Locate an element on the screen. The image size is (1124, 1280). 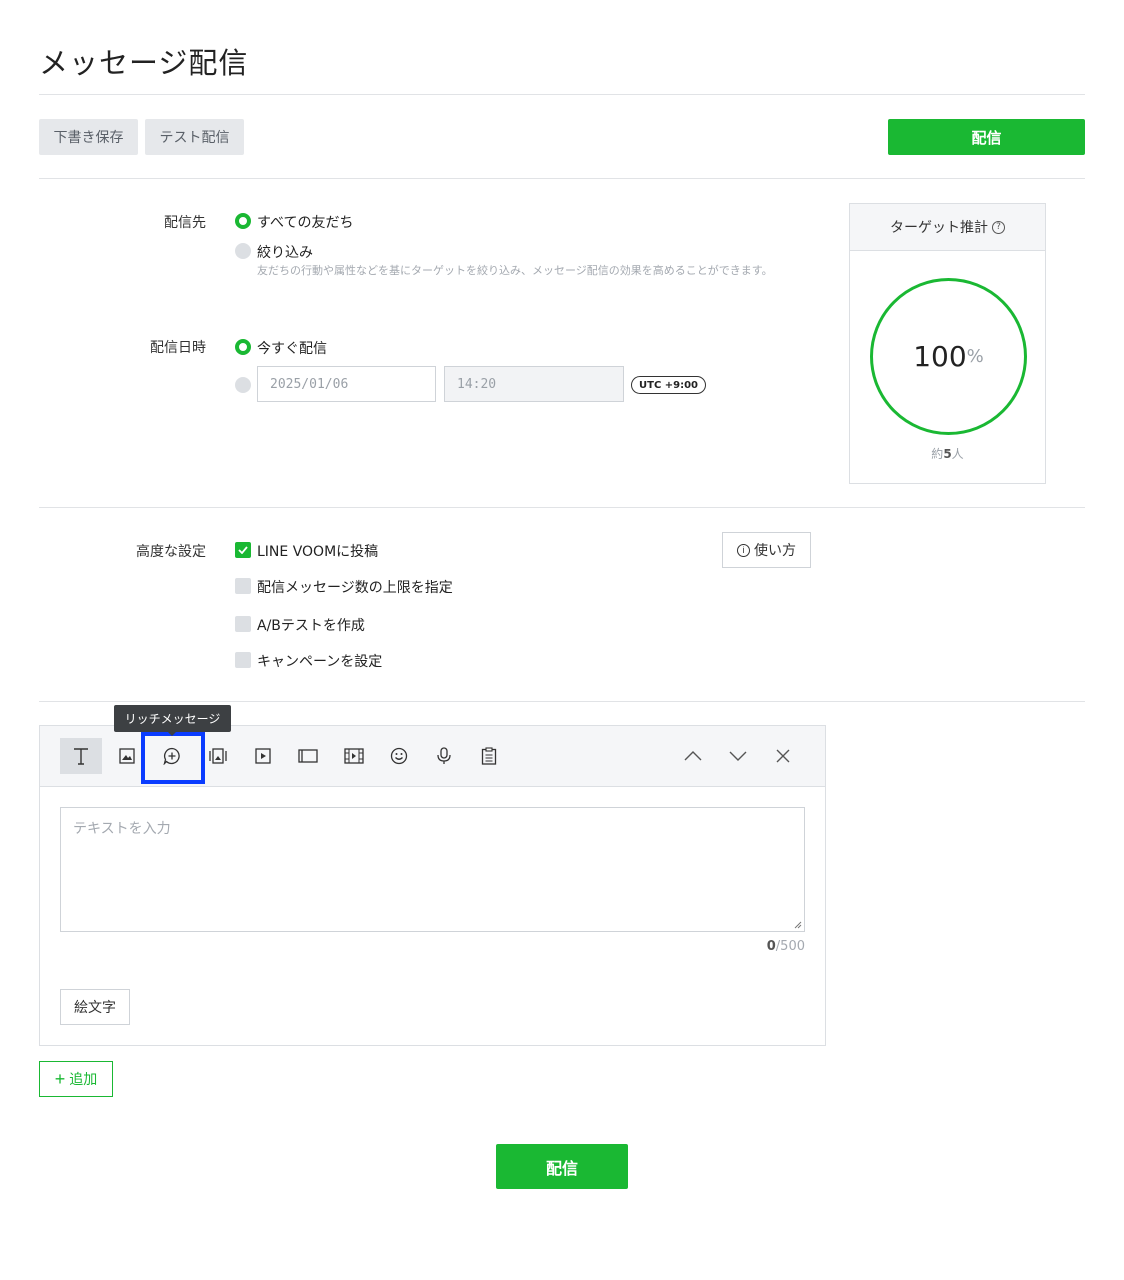
char-counter: 0/500 is located at coordinates (786, 946).